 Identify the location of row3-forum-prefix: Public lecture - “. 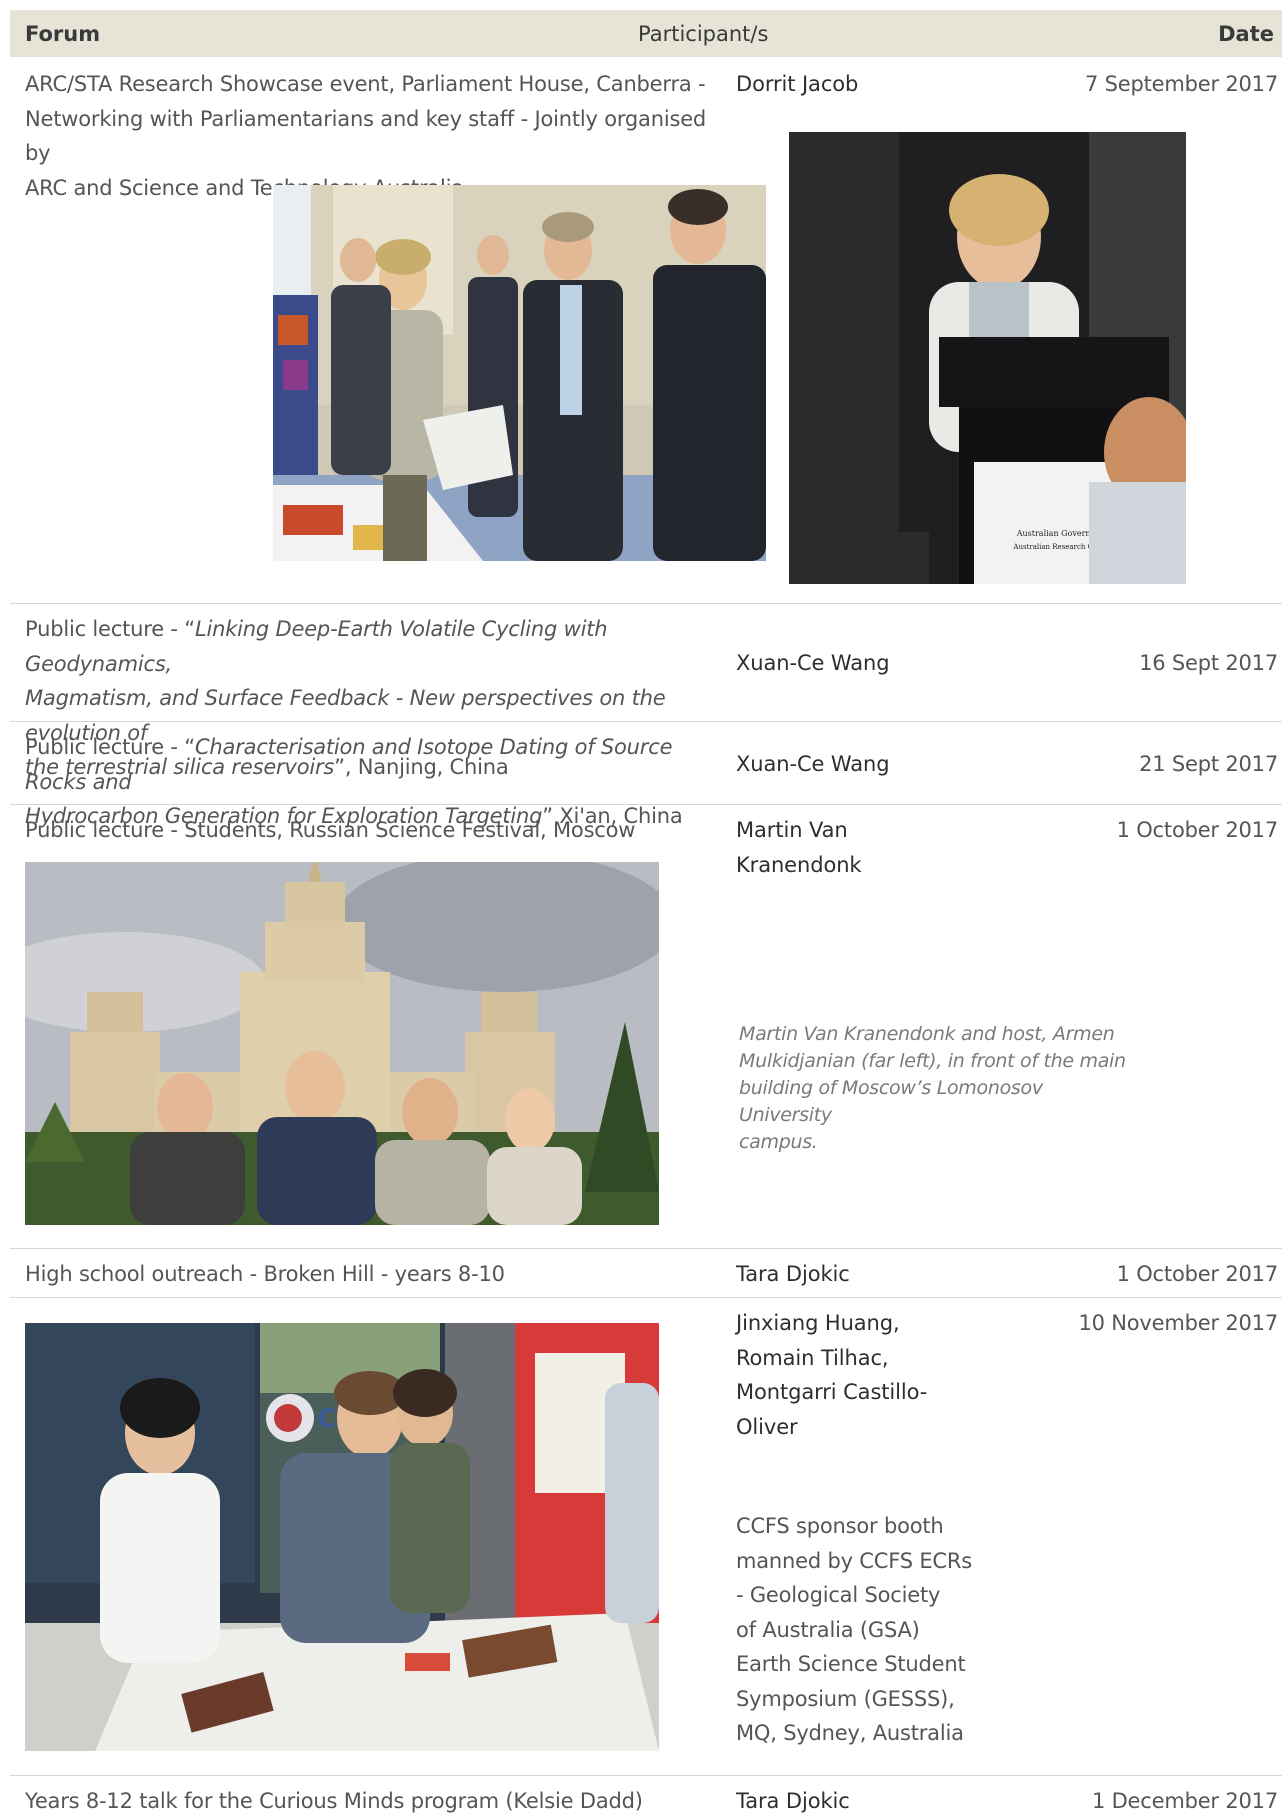
(110, 747).